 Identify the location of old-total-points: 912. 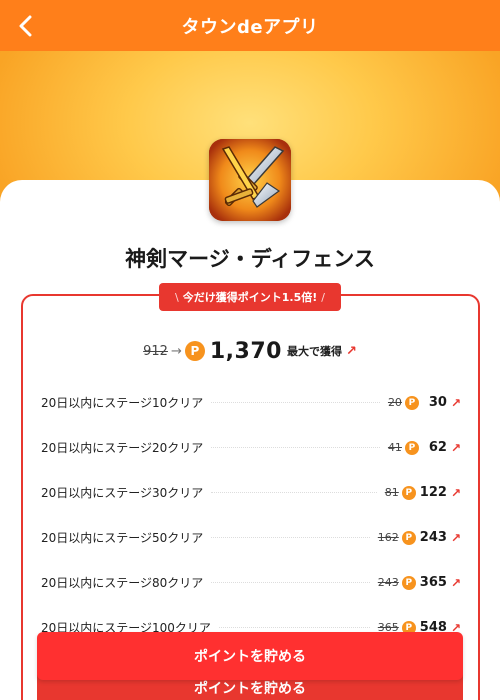
(155, 351).